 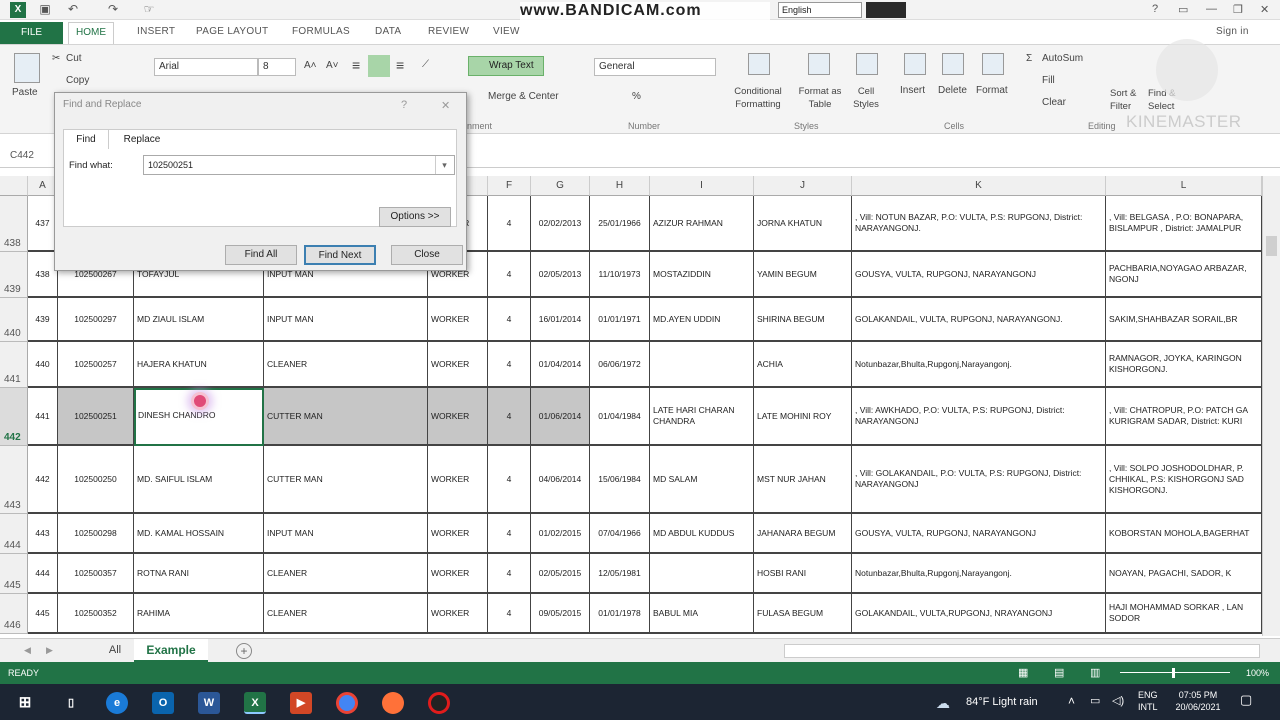 I want to click on edge-icon: e, so click(x=117, y=703).